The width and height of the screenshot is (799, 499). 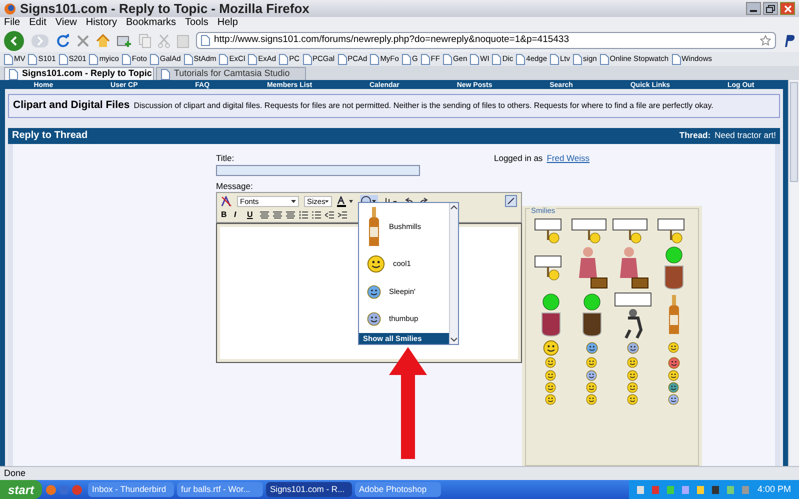 I want to click on panel-heading: Reply to Thread, so click(x=50, y=136).